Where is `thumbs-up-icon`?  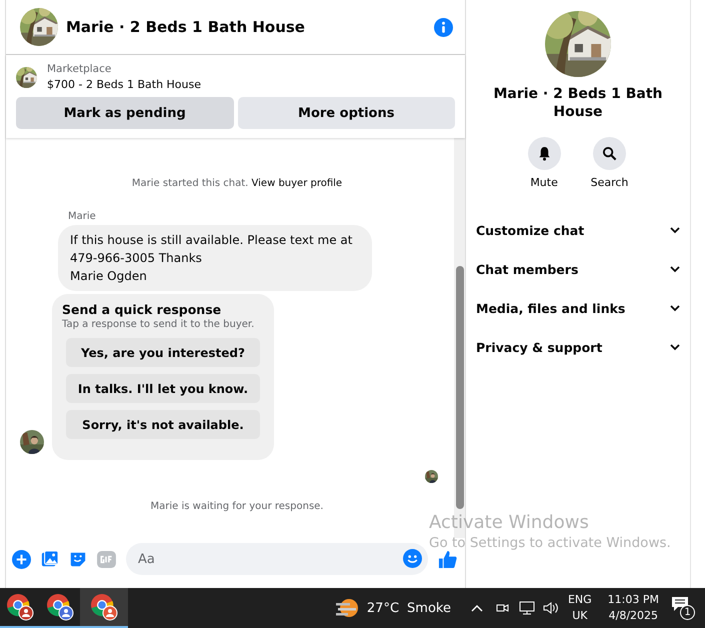 thumbs-up-icon is located at coordinates (447, 559).